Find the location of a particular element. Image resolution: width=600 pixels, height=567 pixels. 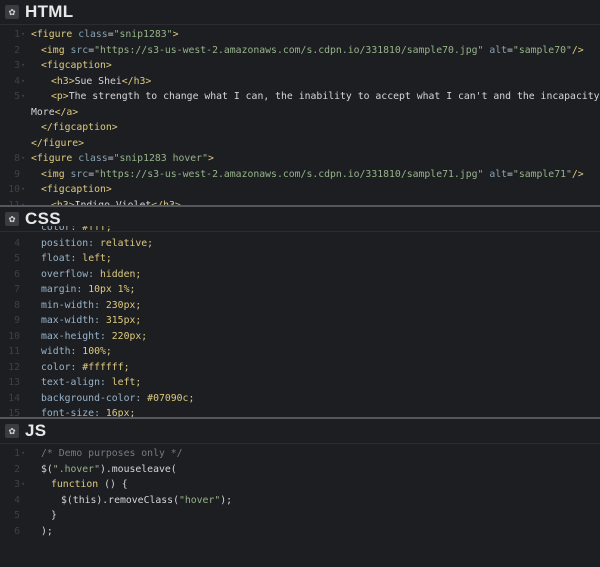

code-text: ); is located at coordinates (47, 532).